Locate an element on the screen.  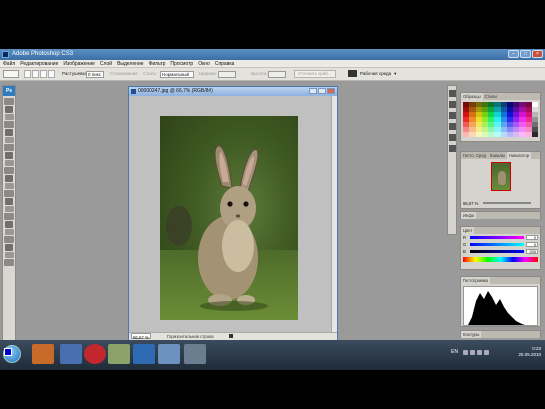
zoom-tool-icon is located at coordinates (9, 262).